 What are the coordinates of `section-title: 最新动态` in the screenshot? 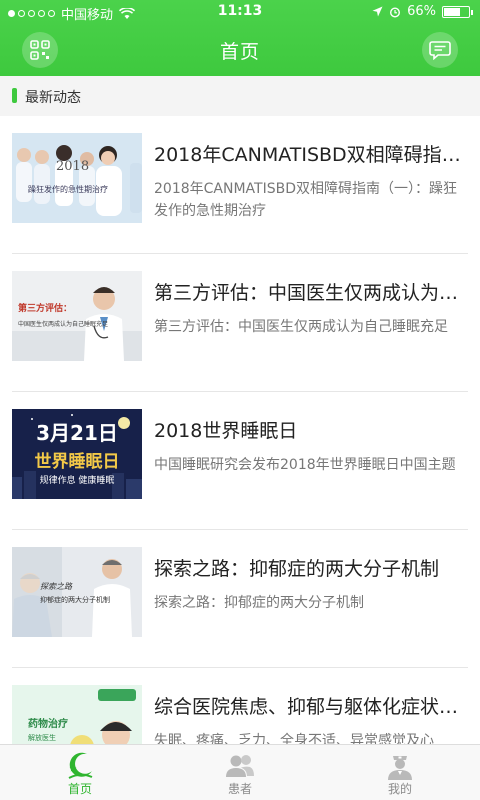 It's located at (53, 98).